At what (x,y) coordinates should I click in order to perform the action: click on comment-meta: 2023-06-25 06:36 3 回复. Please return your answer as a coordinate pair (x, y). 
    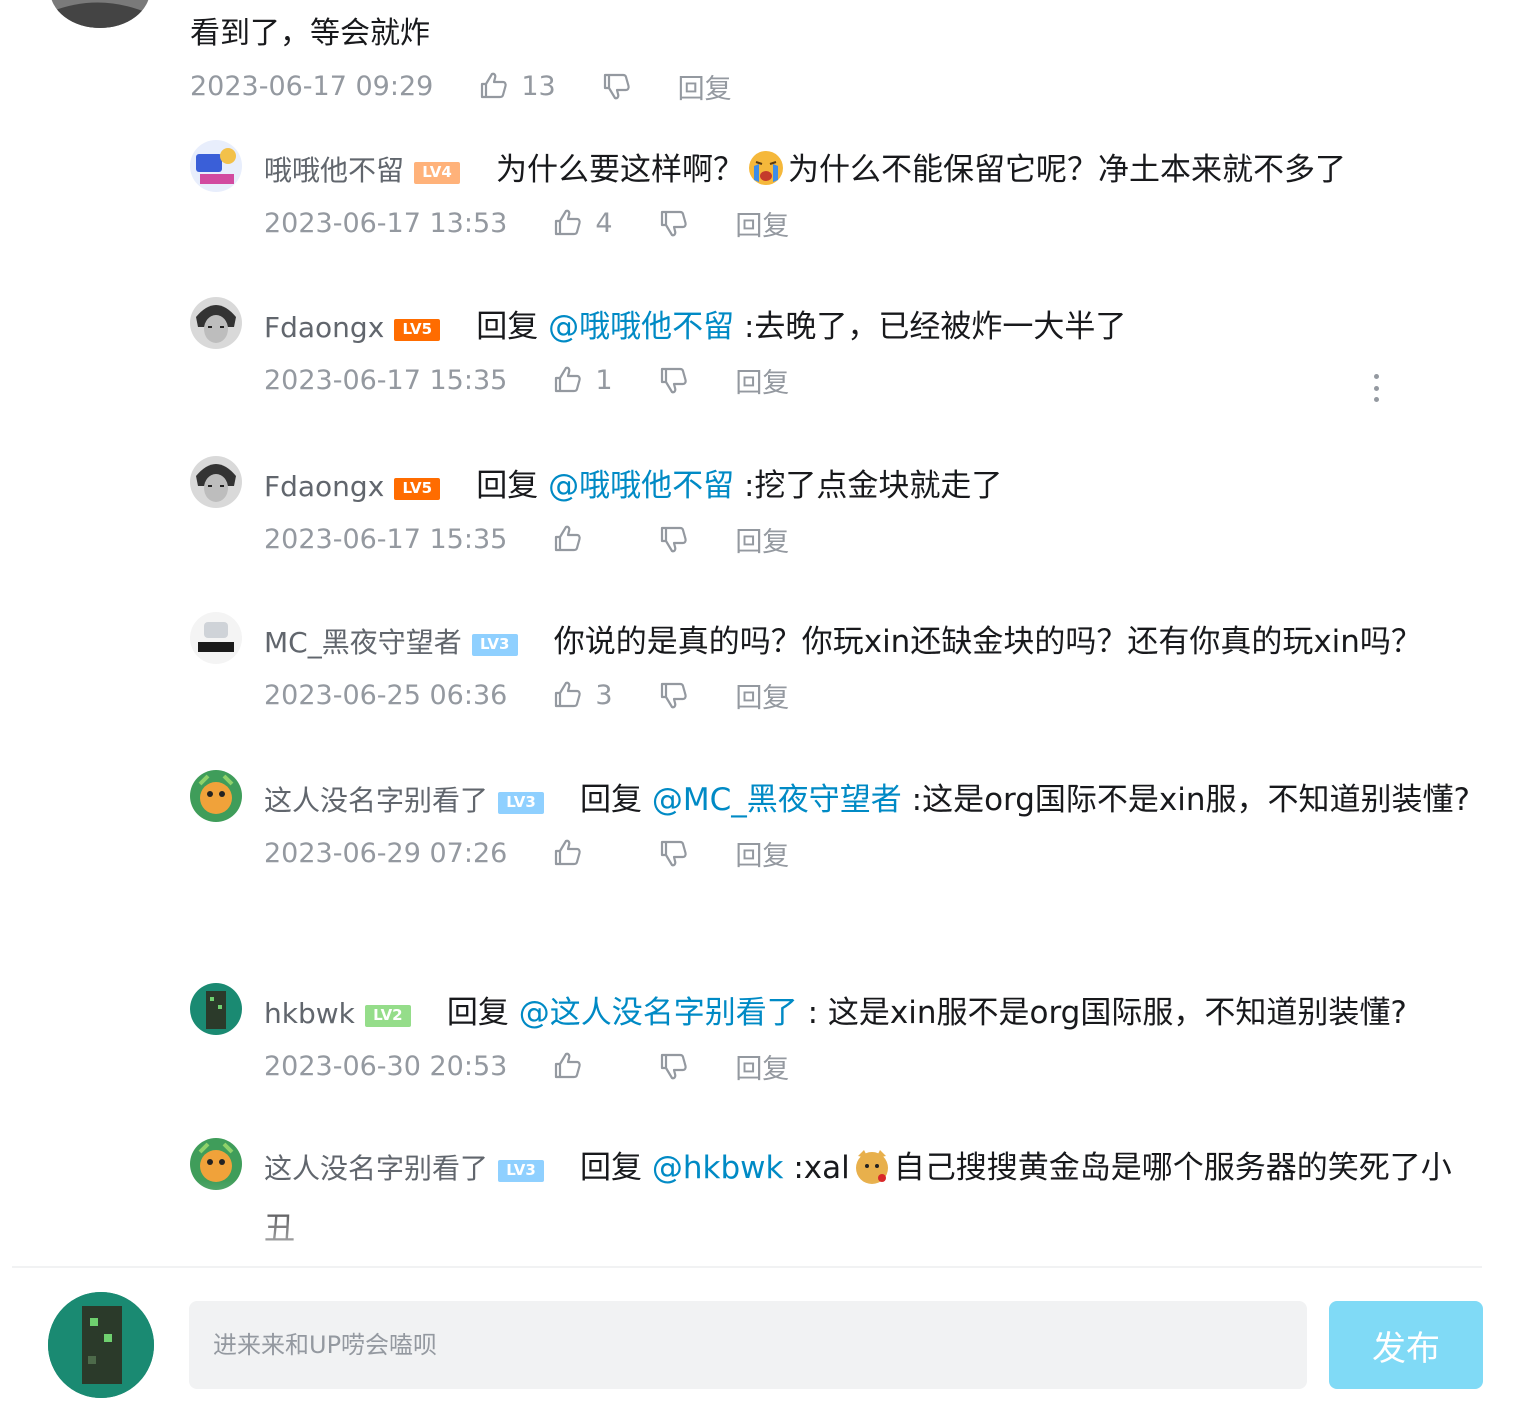
    Looking at the image, I should click on (872, 695).